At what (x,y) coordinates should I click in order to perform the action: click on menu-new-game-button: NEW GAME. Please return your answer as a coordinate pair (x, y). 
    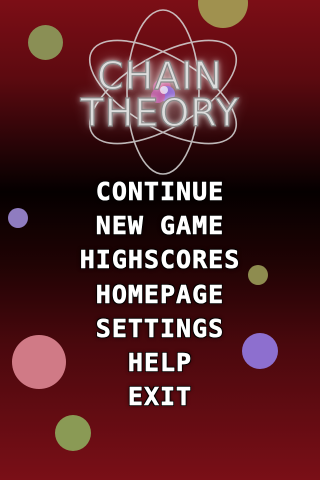
    Looking at the image, I should click on (160, 226).